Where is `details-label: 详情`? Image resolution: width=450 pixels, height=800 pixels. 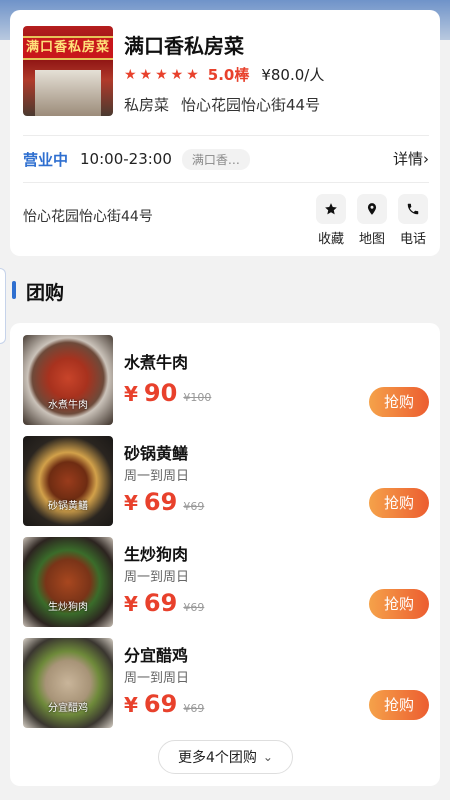 details-label: 详情 is located at coordinates (407, 159).